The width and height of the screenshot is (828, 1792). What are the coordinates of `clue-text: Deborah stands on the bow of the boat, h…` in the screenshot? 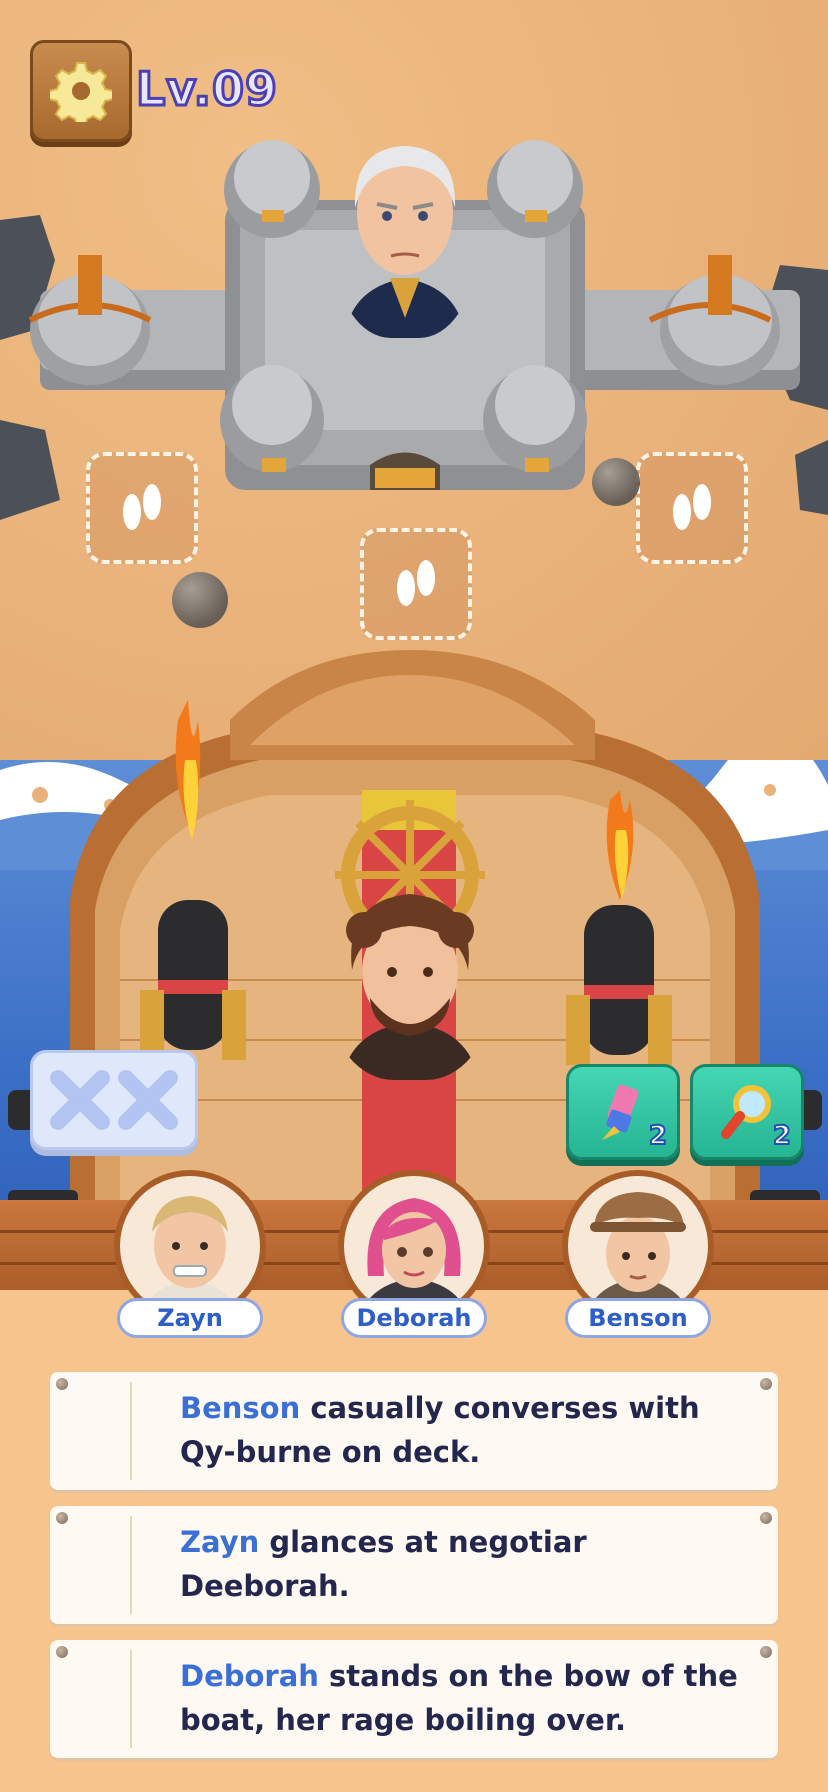 It's located at (459, 1698).